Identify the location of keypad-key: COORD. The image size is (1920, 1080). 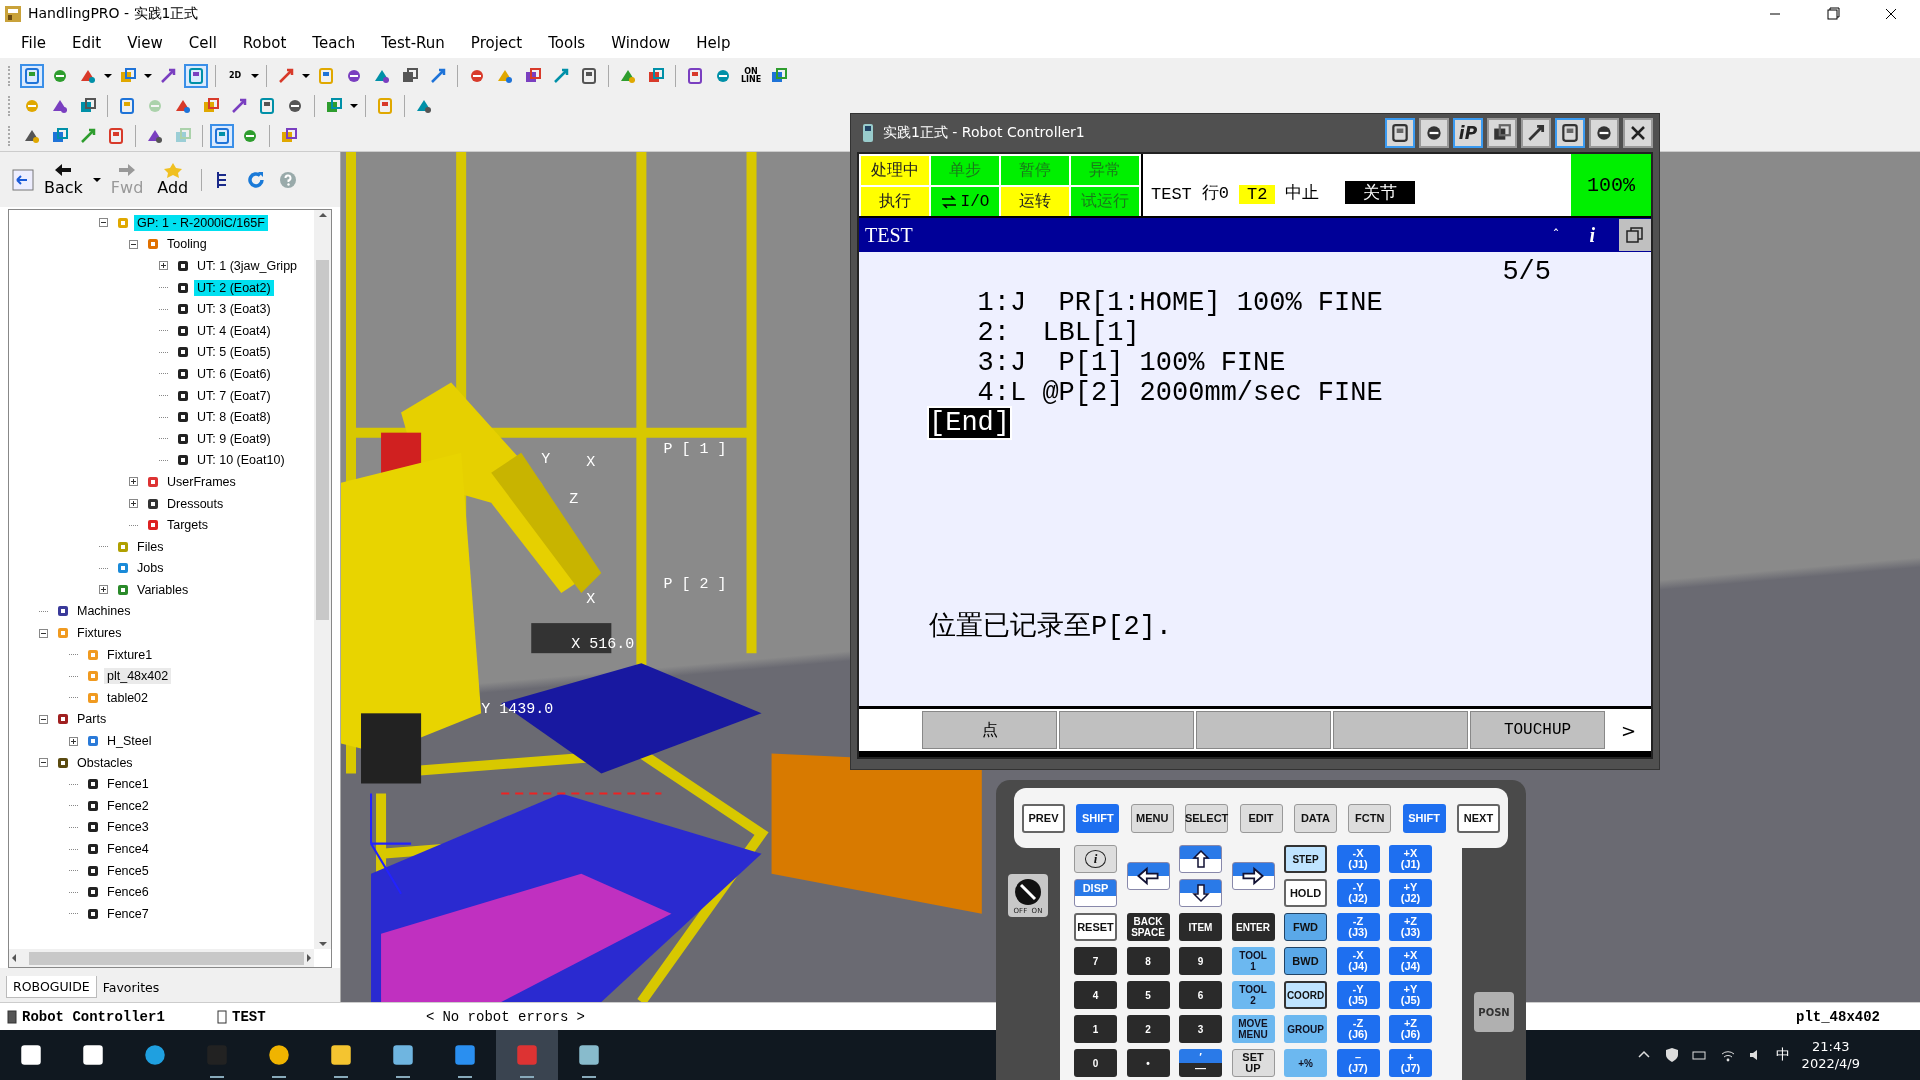
(1305, 995).